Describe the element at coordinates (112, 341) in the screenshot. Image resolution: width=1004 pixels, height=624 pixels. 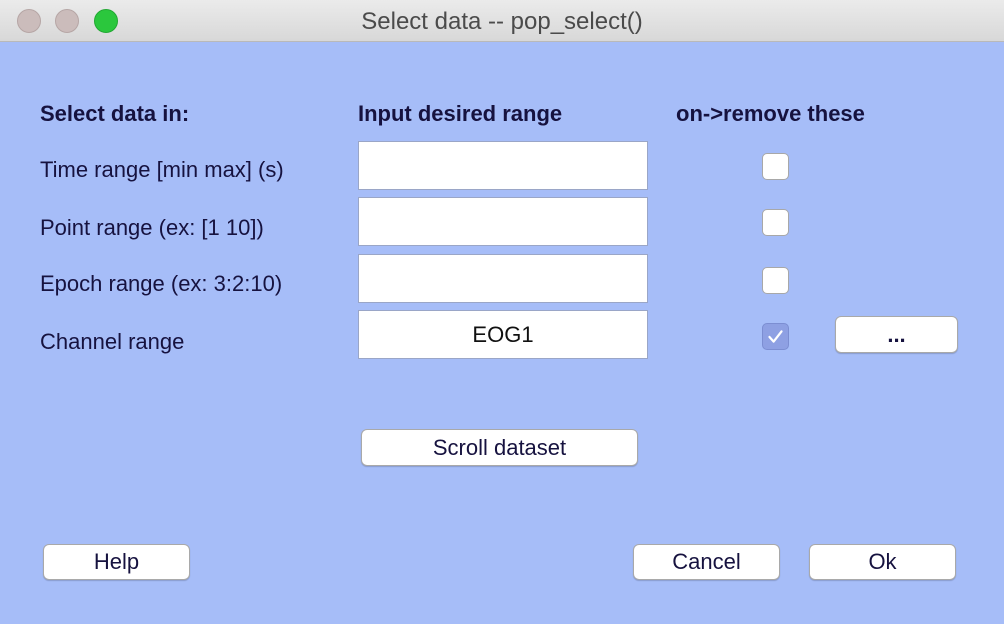
I see `channel-range-label: Channel range` at that location.